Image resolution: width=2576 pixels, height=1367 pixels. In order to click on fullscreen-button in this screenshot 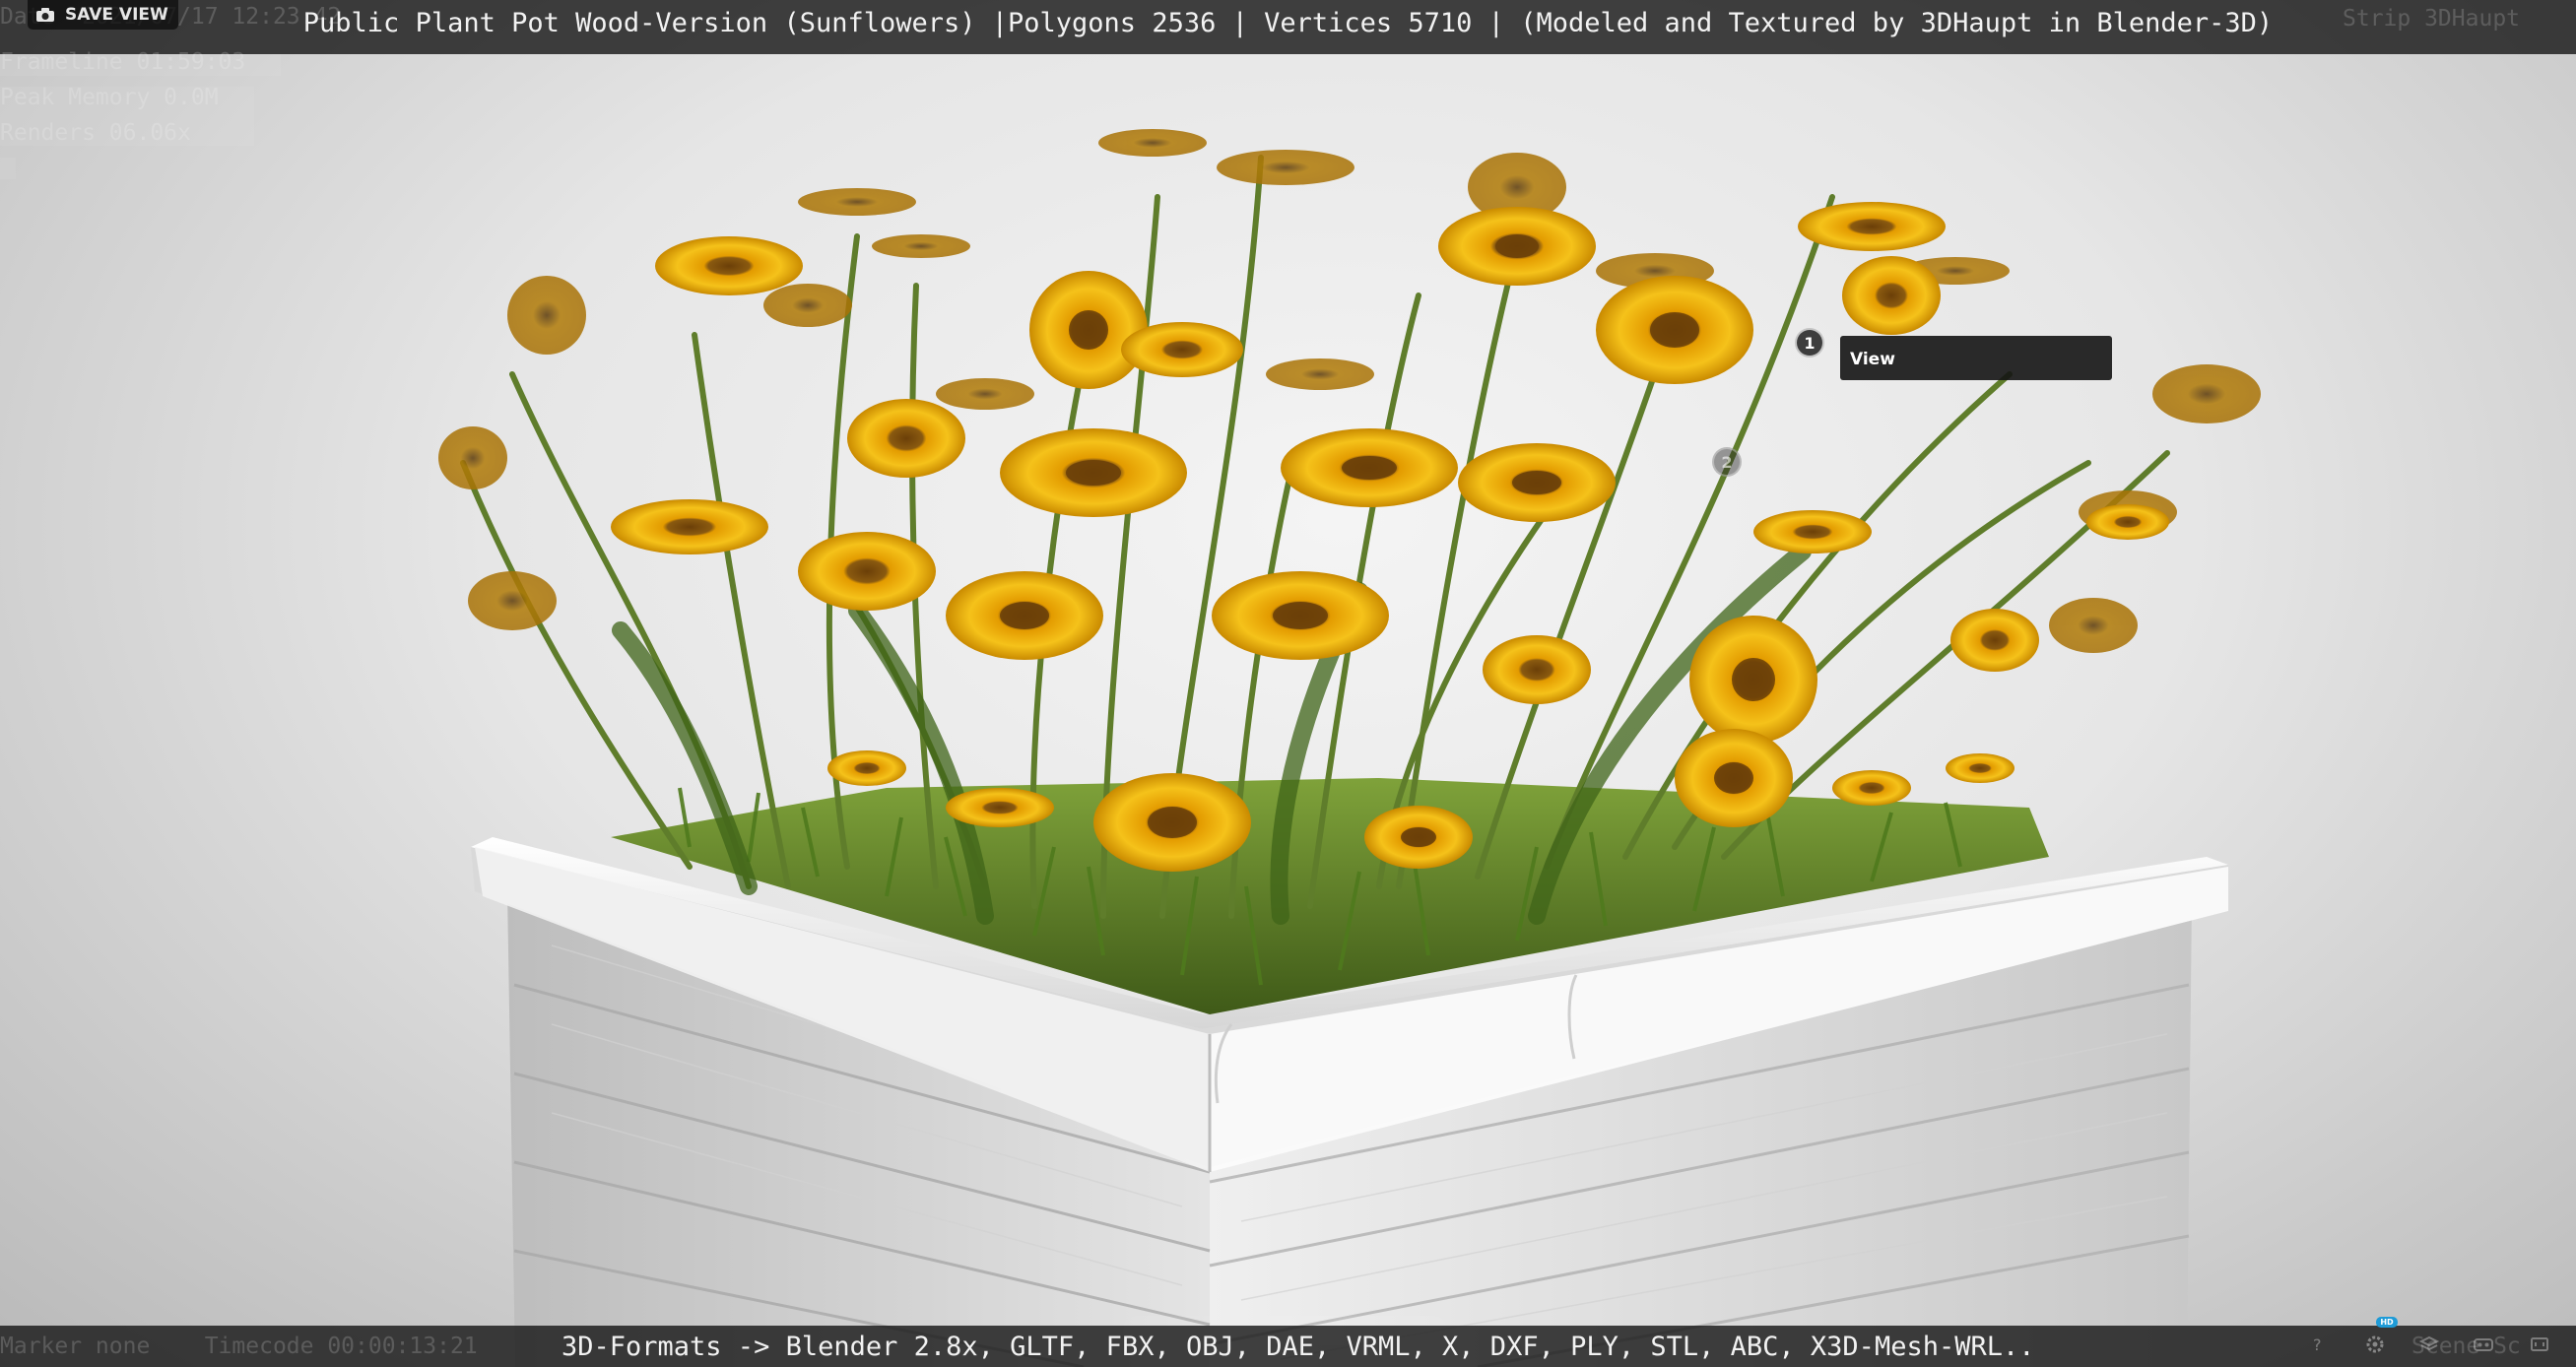, I will do `click(2540, 1345)`.